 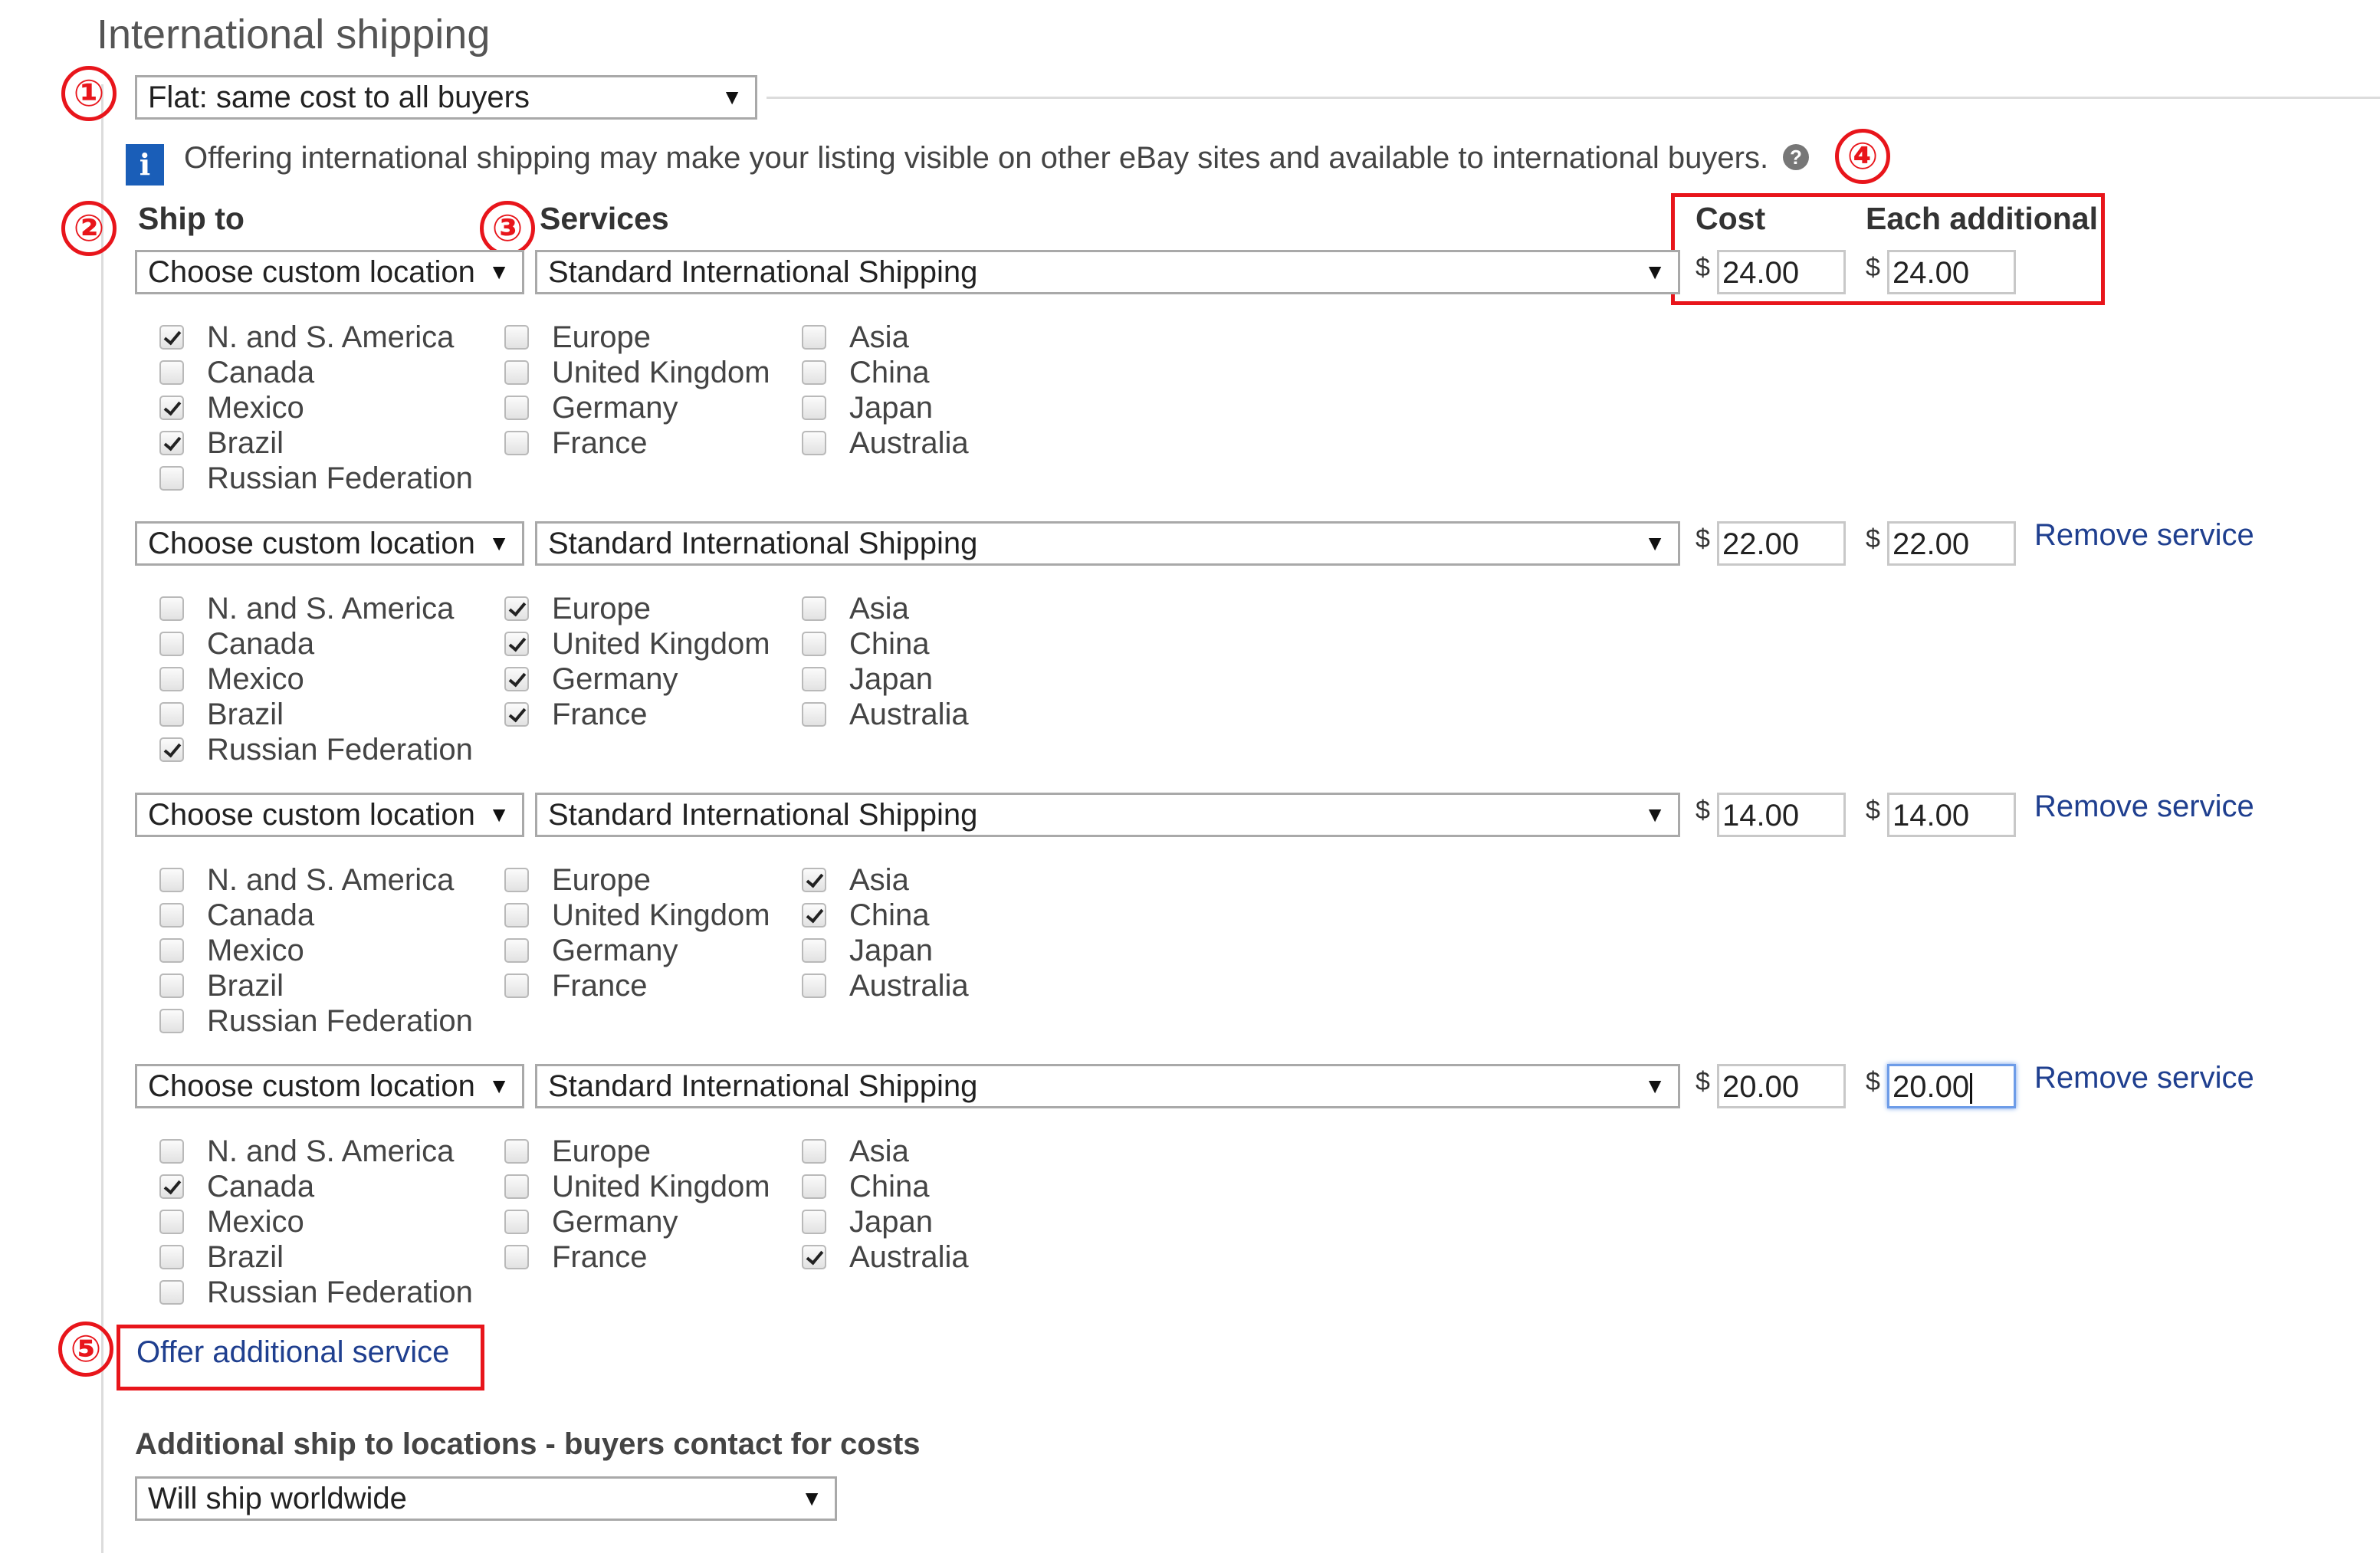 I want to click on each-additional-input: 14.00, so click(x=1951, y=815).